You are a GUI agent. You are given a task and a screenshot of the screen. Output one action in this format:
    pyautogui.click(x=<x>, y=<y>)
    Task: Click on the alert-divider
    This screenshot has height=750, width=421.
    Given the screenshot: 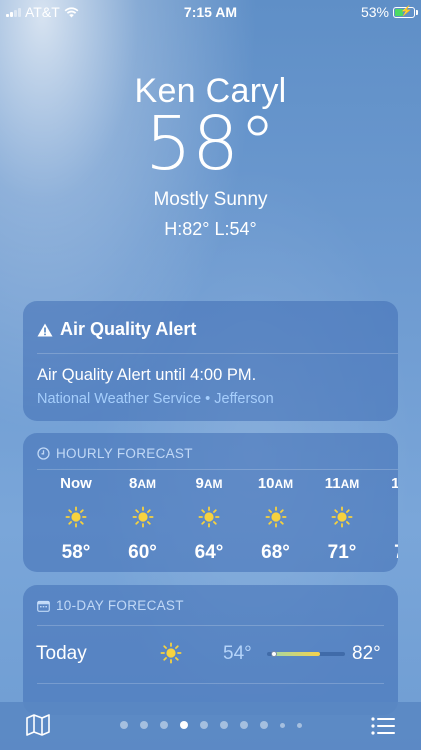 What is the action you would take?
    pyautogui.click(x=217, y=353)
    